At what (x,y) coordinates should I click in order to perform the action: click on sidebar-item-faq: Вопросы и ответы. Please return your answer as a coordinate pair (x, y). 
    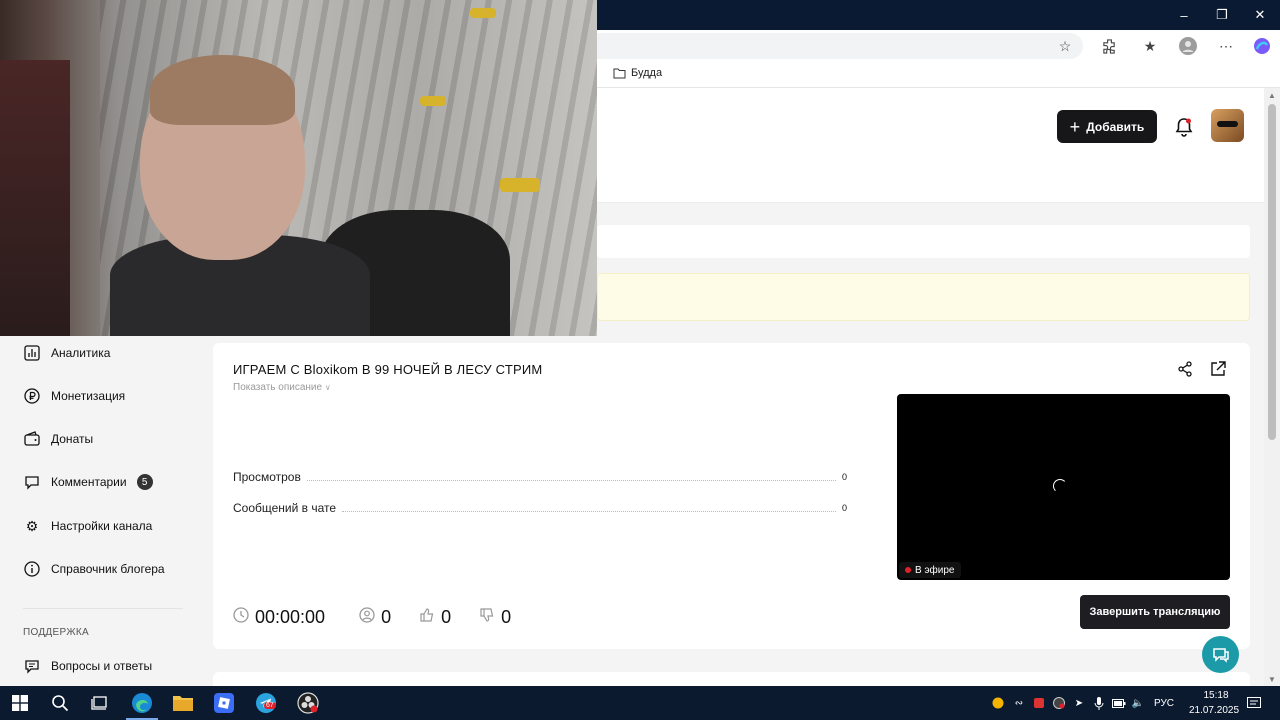
    Looking at the image, I should click on (87, 666).